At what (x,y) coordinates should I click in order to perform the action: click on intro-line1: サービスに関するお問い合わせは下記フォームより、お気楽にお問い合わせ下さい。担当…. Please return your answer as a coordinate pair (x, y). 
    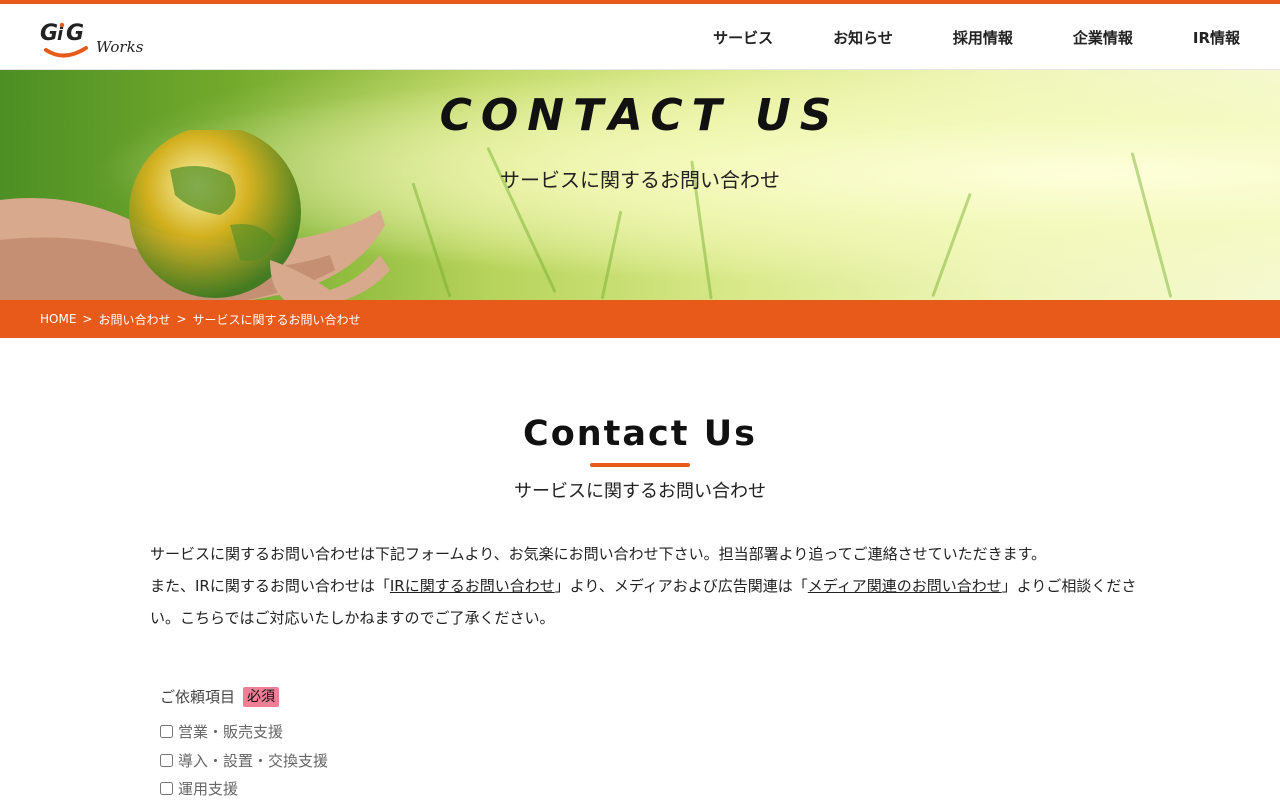
    Looking at the image, I should click on (598, 554).